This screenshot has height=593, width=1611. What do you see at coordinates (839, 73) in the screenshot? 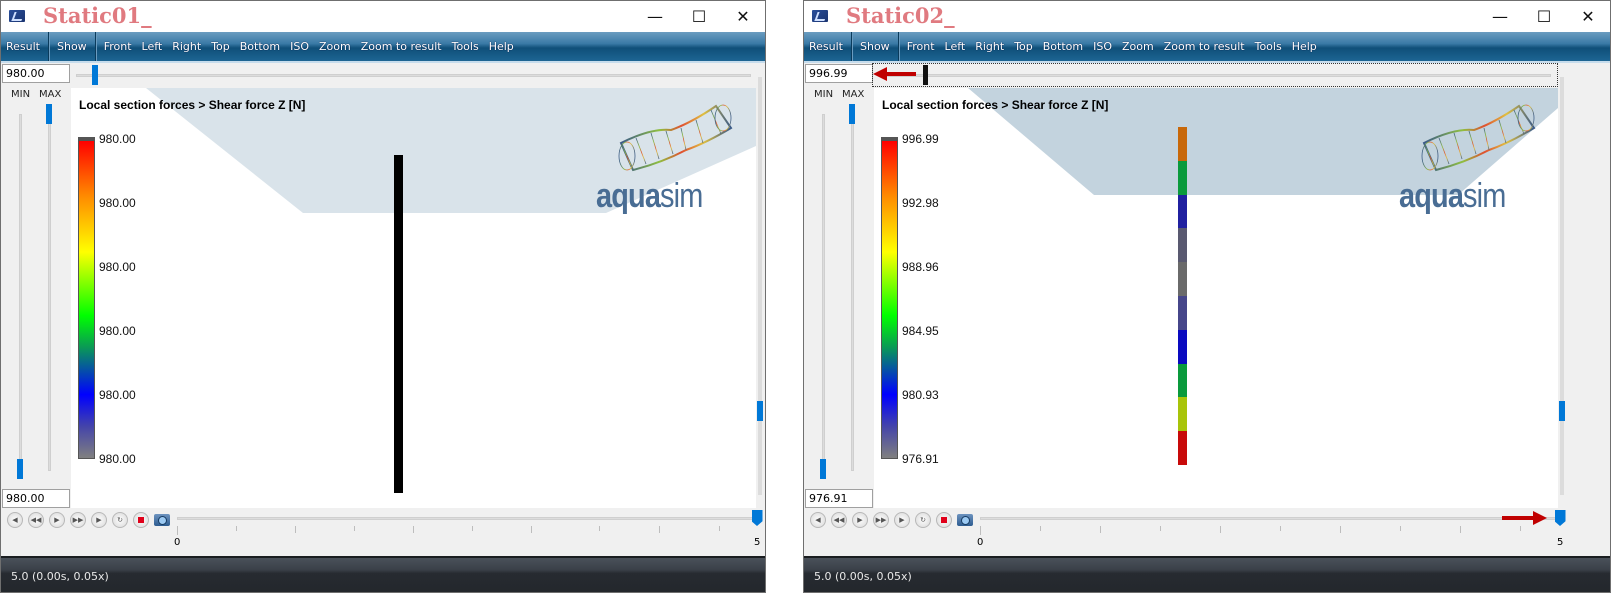
I see `max-value-input: 996.99` at bounding box center [839, 73].